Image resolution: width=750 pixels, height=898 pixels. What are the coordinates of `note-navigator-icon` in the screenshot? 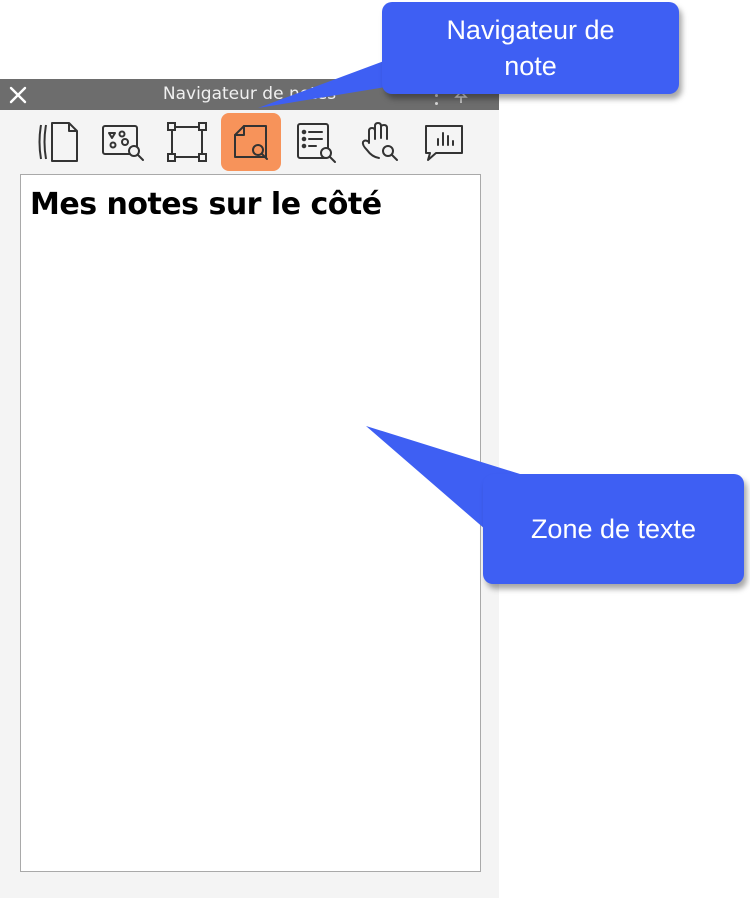 It's located at (251, 142).